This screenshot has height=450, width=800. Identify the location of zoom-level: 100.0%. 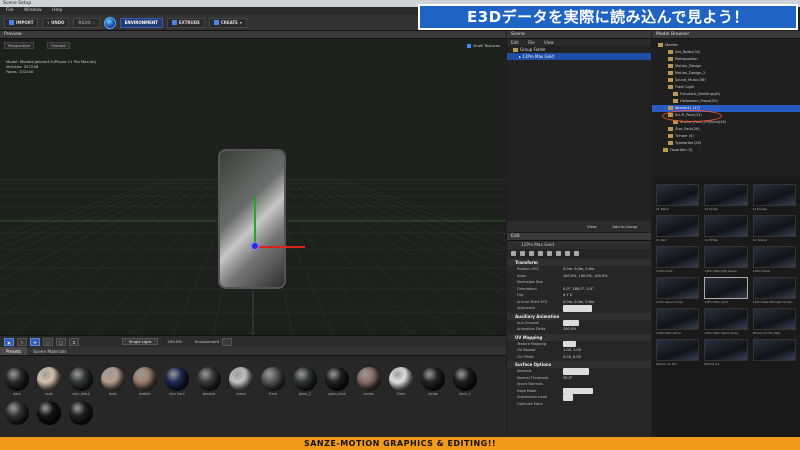
(174, 341).